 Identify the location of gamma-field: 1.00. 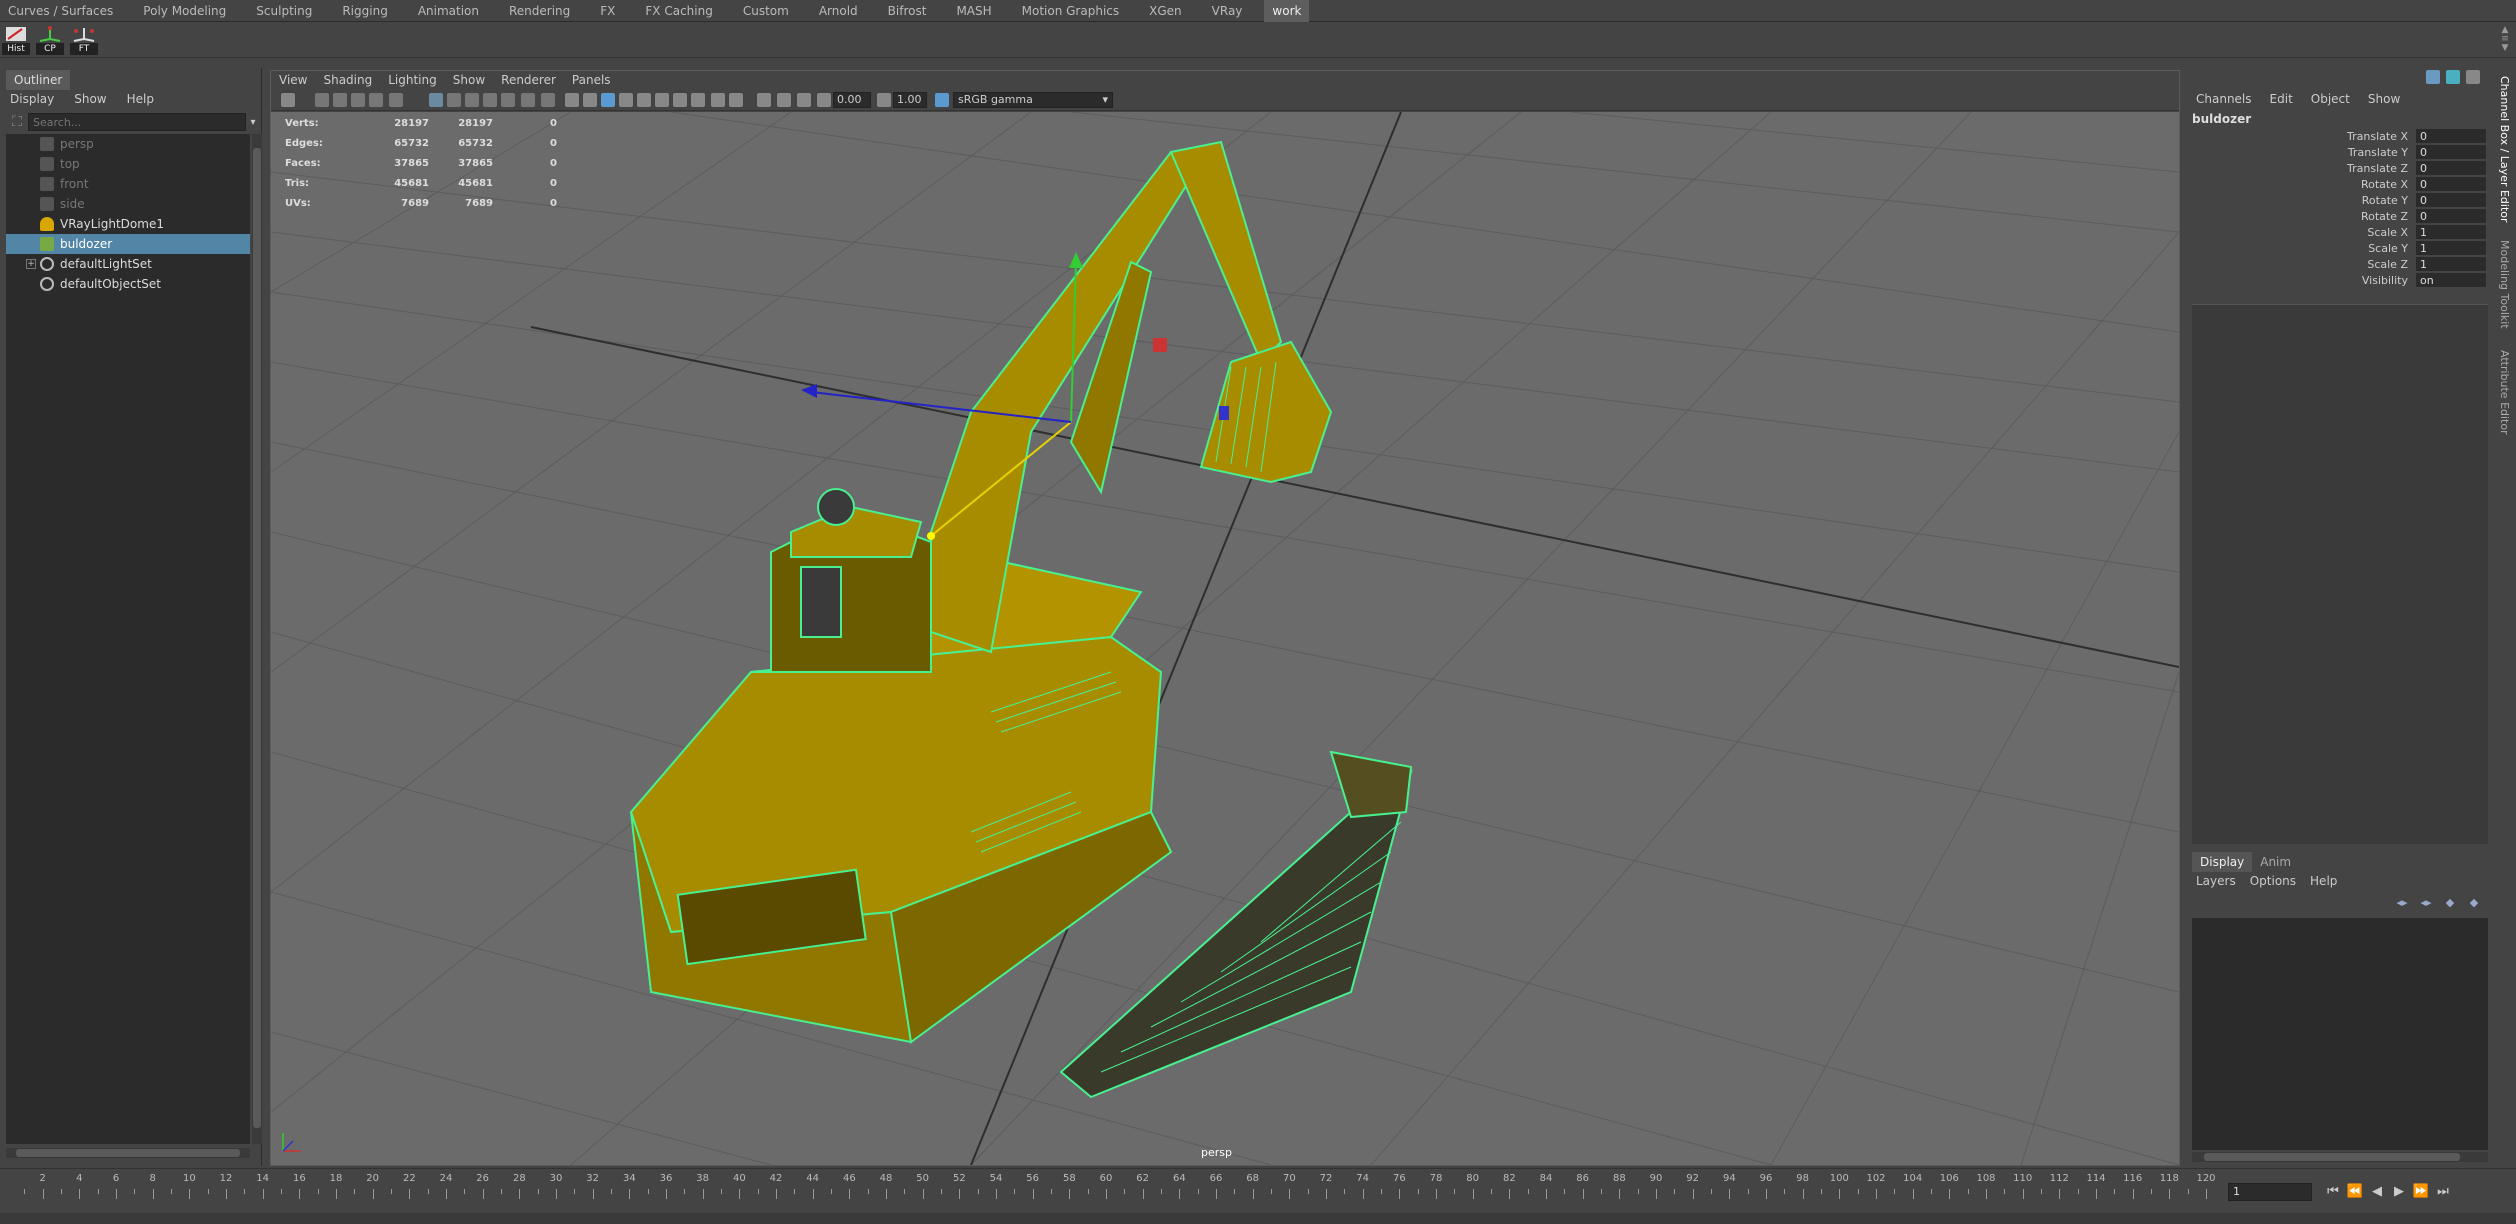
(910, 100).